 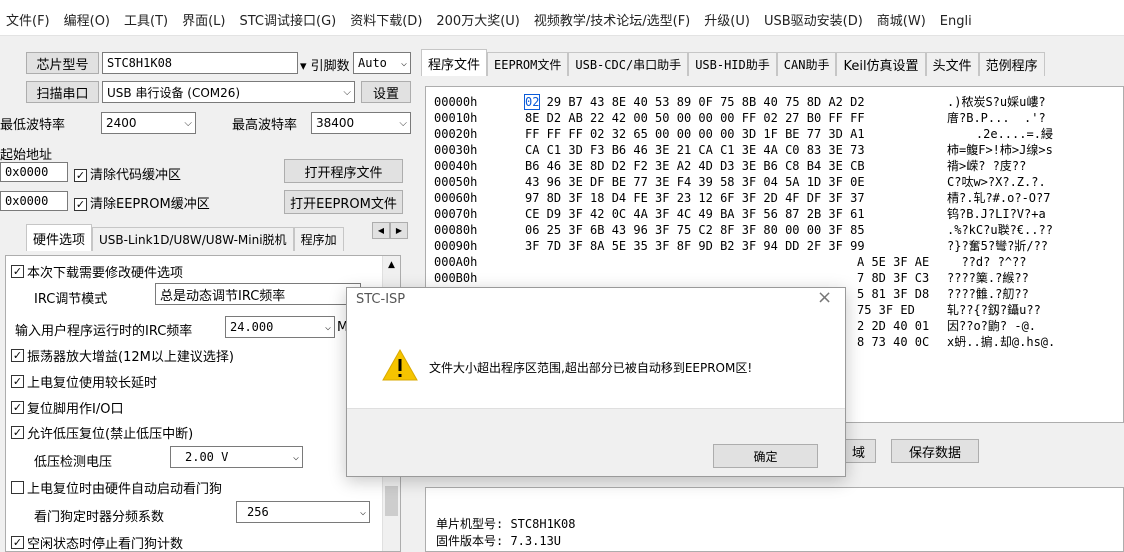 I want to click on hex-address: 00070h, so click(x=456, y=214).